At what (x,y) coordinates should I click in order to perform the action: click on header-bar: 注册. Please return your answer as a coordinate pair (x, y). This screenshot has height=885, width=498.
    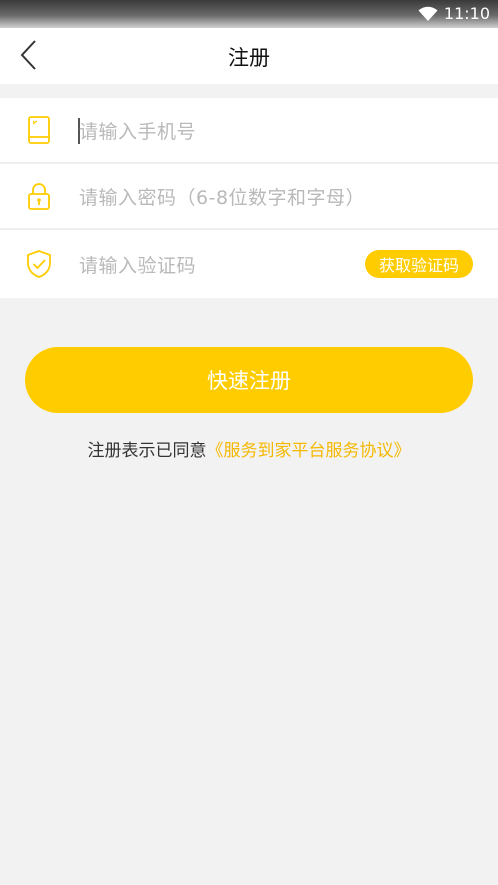
    Looking at the image, I should click on (249, 56).